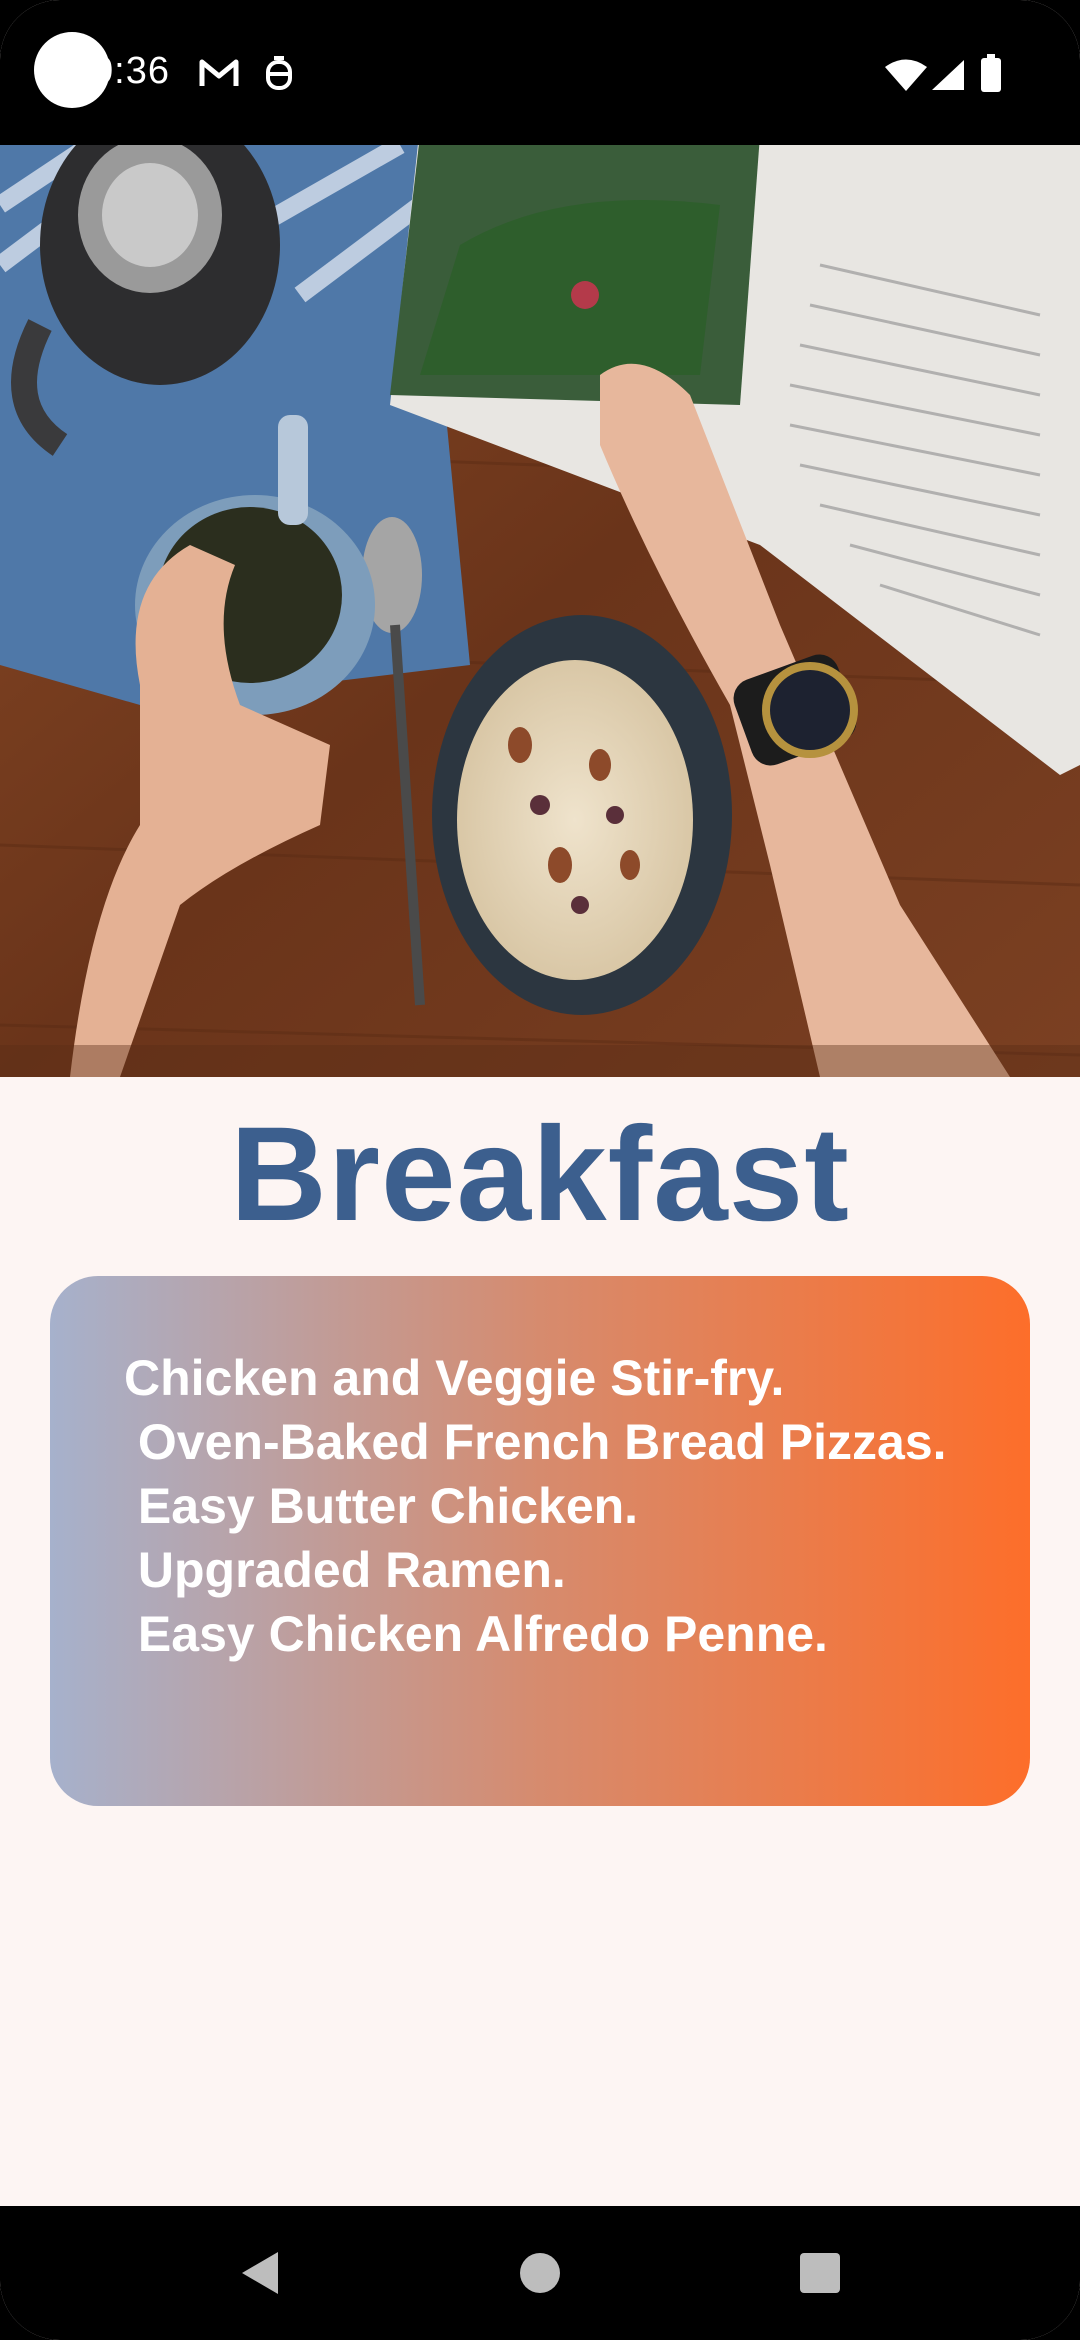 The height and width of the screenshot is (2340, 1080). I want to click on menu-item: Oven-Baked French Bread Pizzas., so click(535, 1442).